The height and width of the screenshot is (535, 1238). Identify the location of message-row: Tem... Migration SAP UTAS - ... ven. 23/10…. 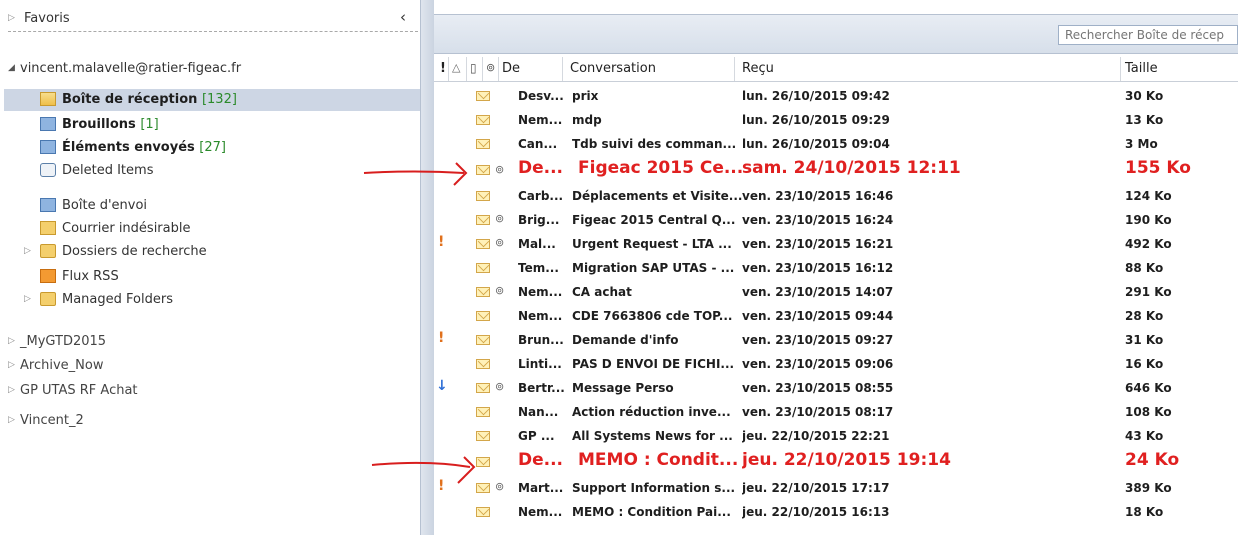
(836, 269).